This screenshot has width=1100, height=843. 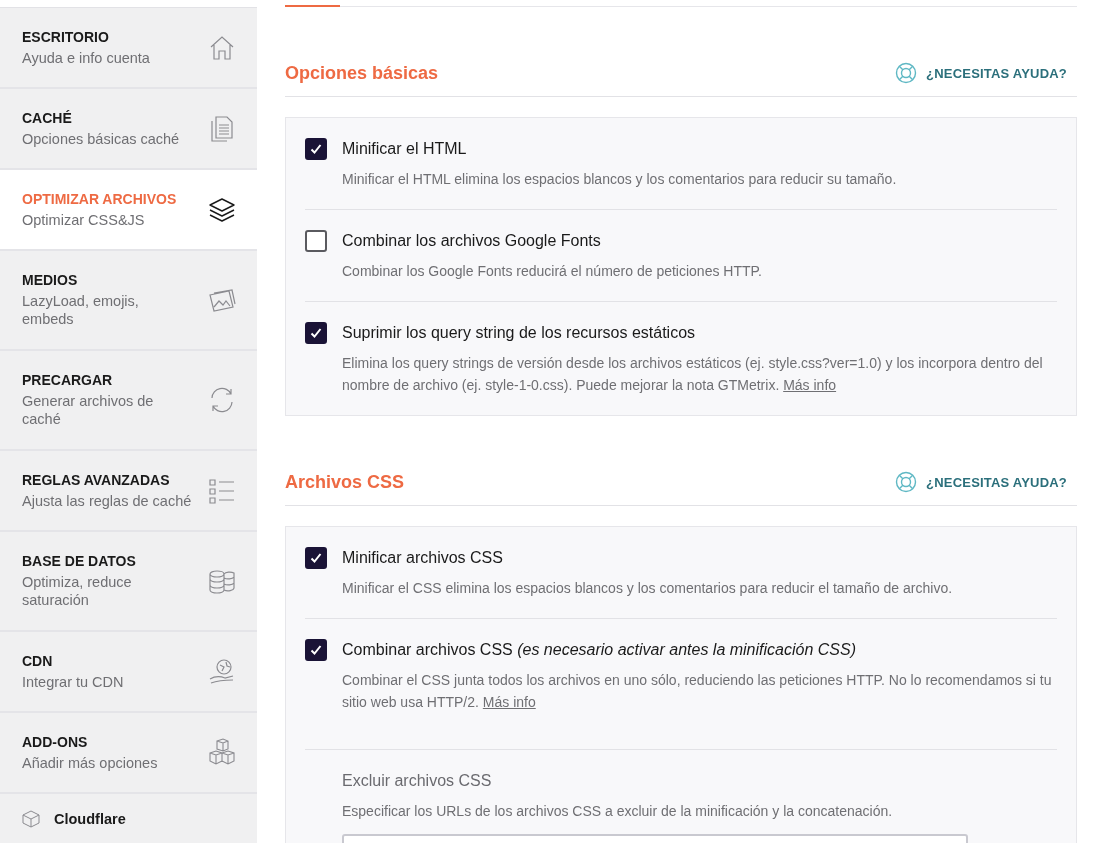 What do you see at coordinates (101, 138) in the screenshot?
I see `sidebar-item-subtitle: Opciones básicas caché` at bounding box center [101, 138].